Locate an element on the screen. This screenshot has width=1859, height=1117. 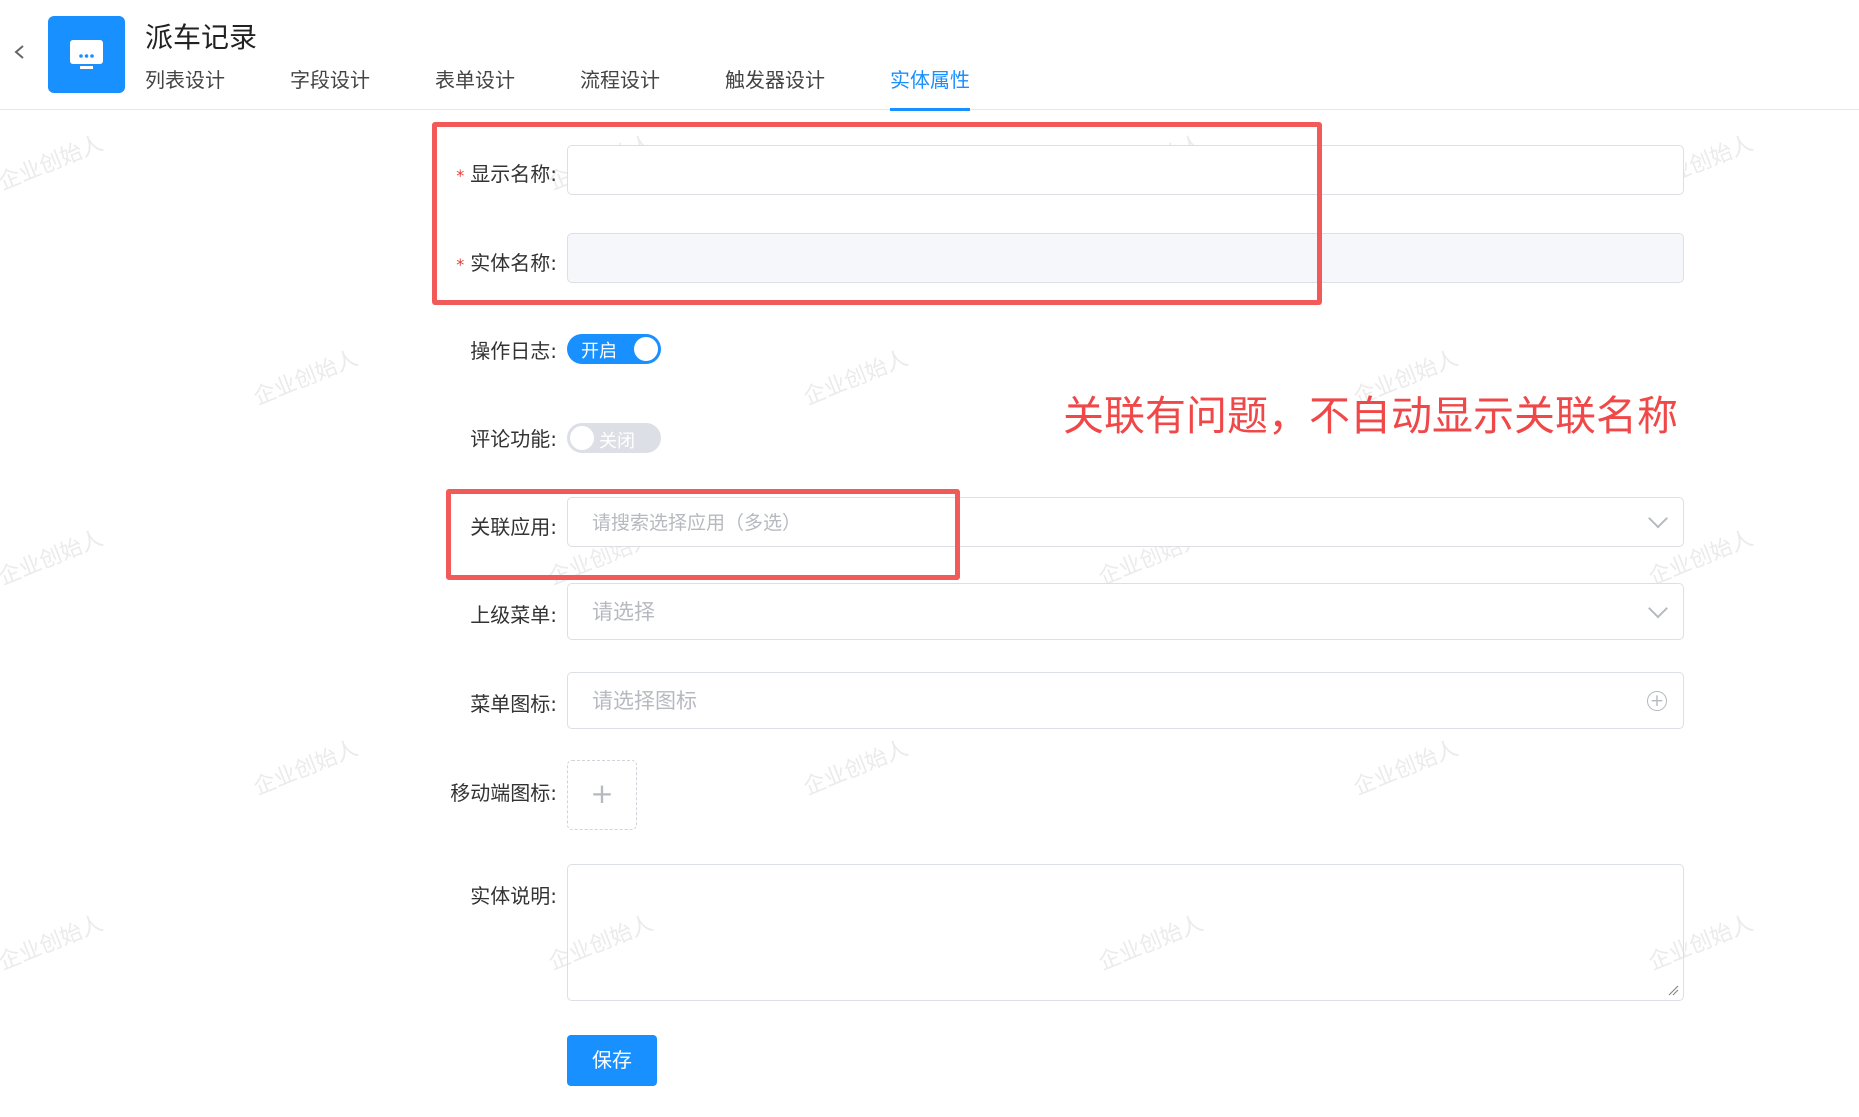
menu-icon-placeholder: 请选择图标 is located at coordinates (644, 701).